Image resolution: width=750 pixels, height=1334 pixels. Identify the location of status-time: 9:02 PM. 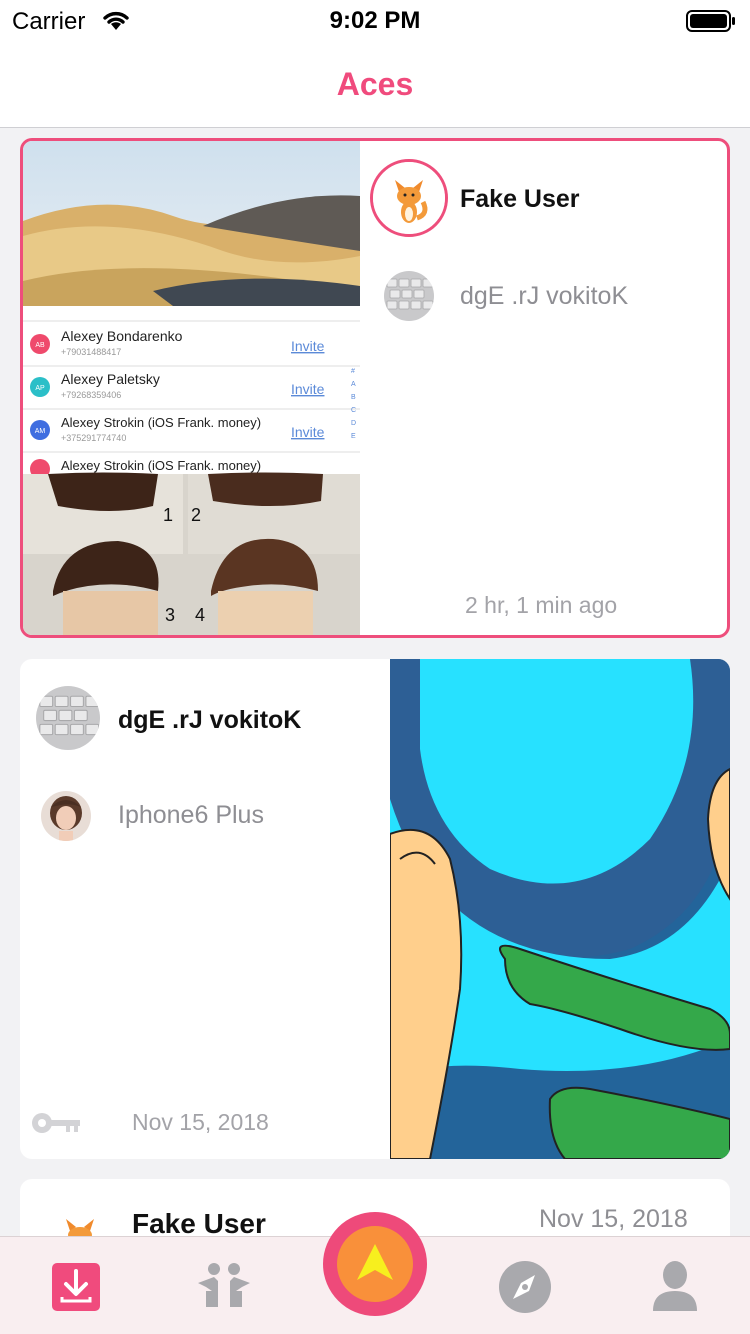
(375, 20).